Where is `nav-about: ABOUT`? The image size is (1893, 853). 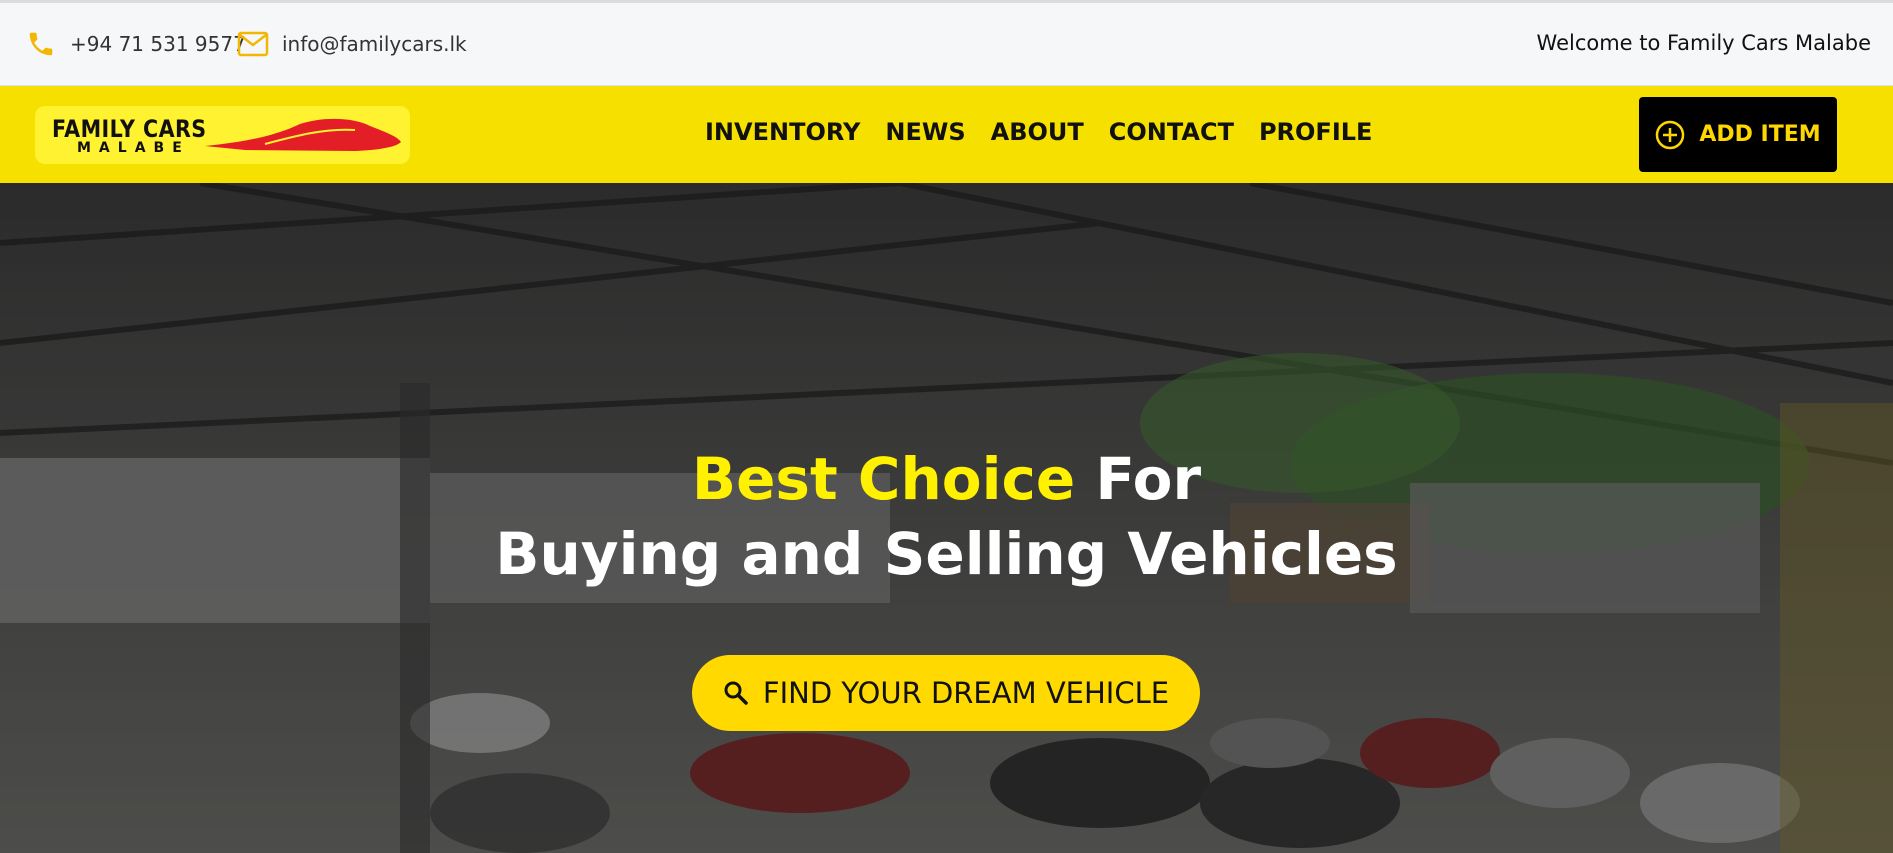
nav-about: ABOUT is located at coordinates (1037, 132).